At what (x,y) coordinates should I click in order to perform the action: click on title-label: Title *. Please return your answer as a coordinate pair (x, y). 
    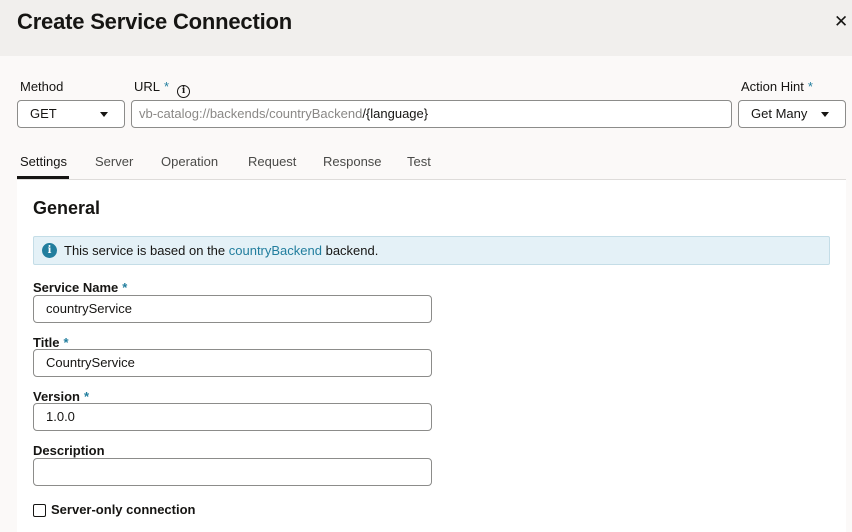
    Looking at the image, I should click on (51, 342).